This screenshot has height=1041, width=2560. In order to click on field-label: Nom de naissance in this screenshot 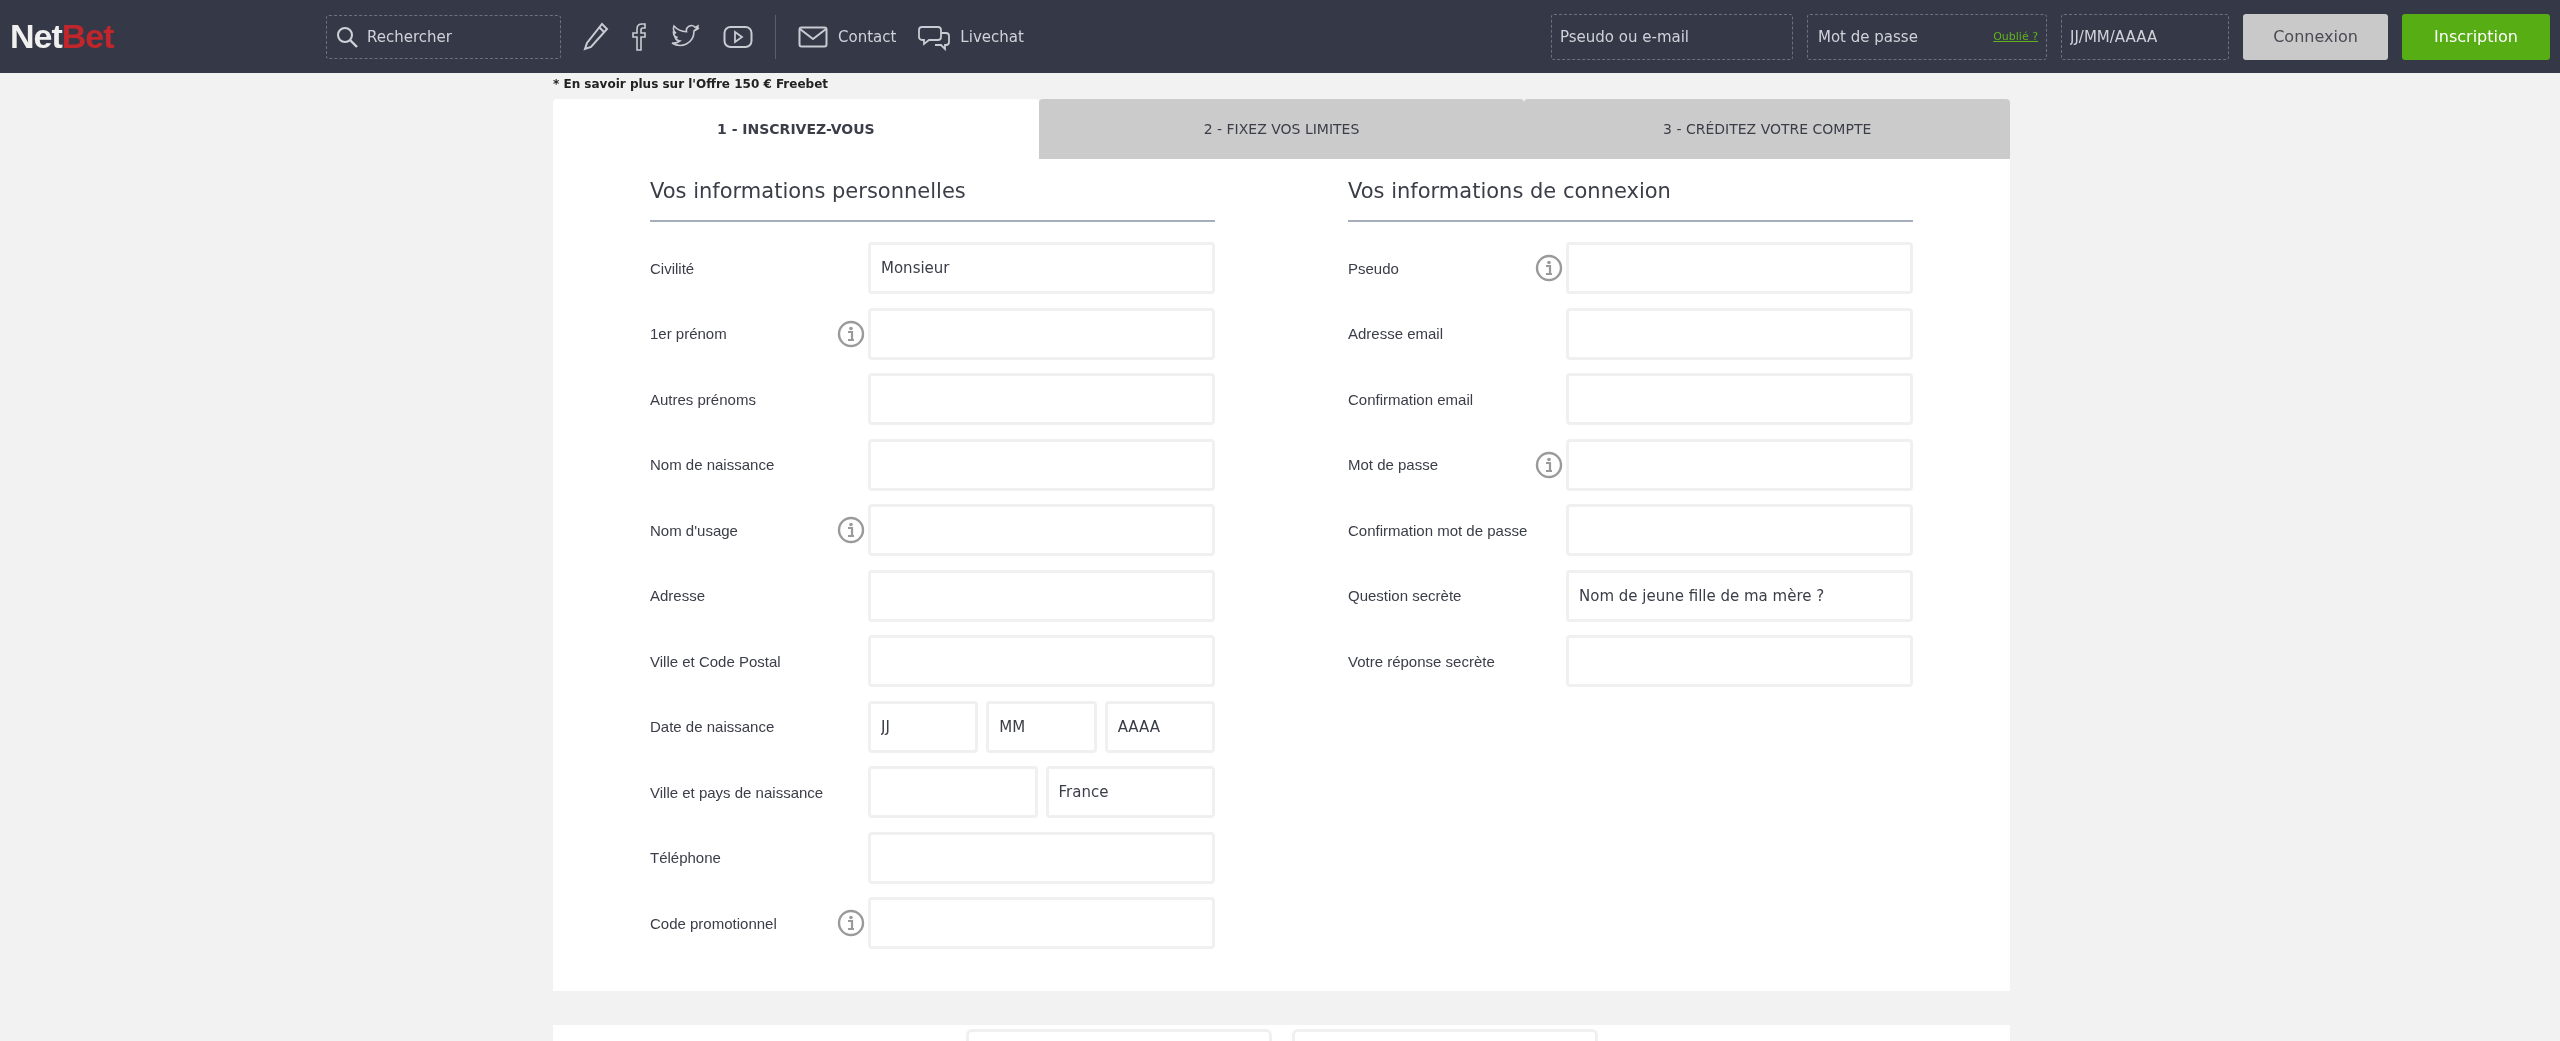, I will do `click(713, 464)`.